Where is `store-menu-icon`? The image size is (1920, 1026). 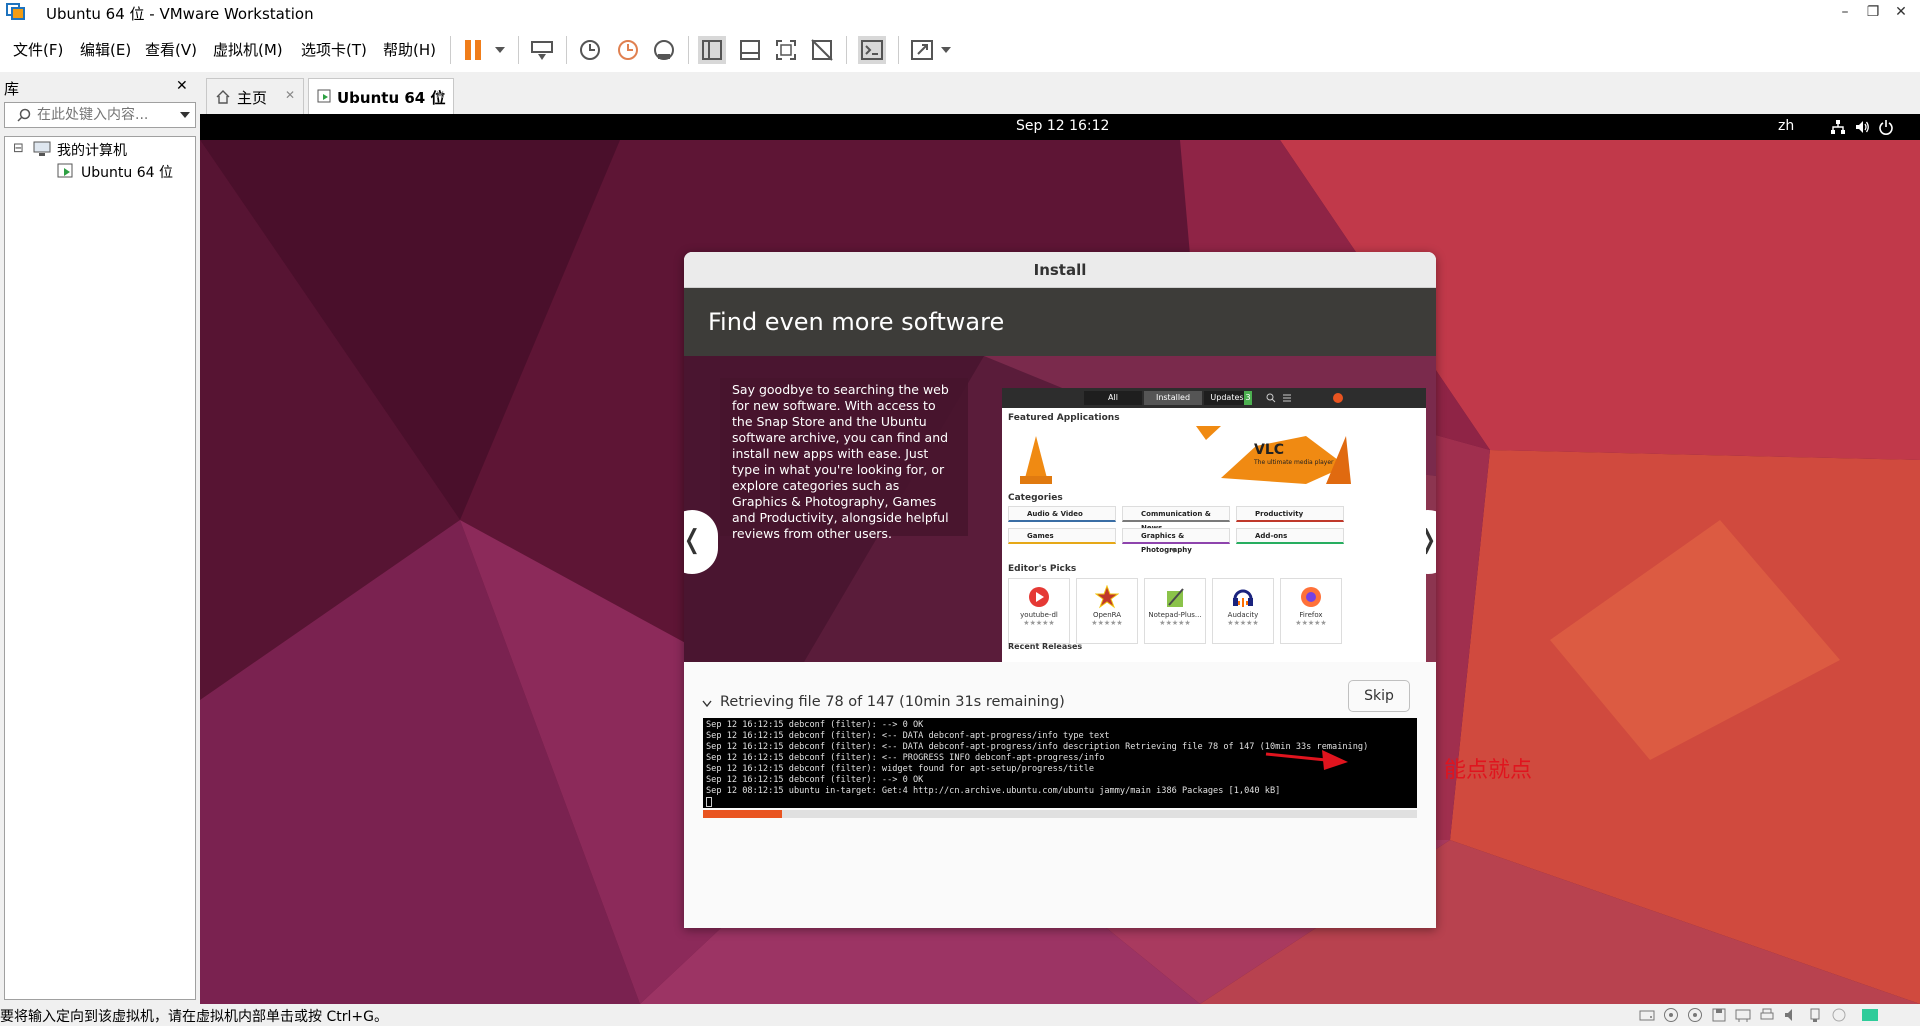
store-menu-icon is located at coordinates (1287, 398).